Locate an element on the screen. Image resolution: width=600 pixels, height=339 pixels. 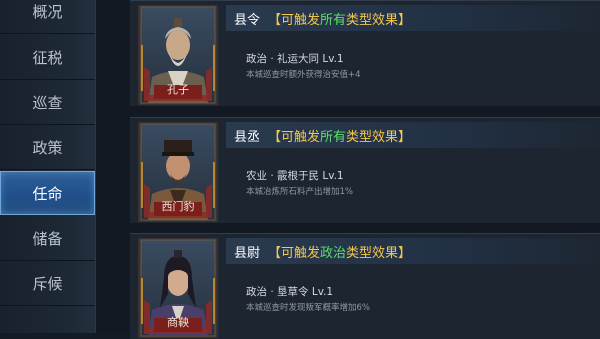
skill-name: 政治 · 礼运大同 Lv.1 is located at coordinates (295, 59).